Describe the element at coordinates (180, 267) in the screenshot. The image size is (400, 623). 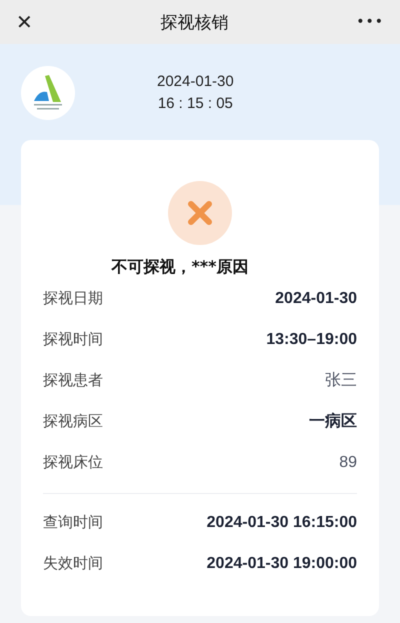
I see `status-message: 不可探视，***原因` at that location.